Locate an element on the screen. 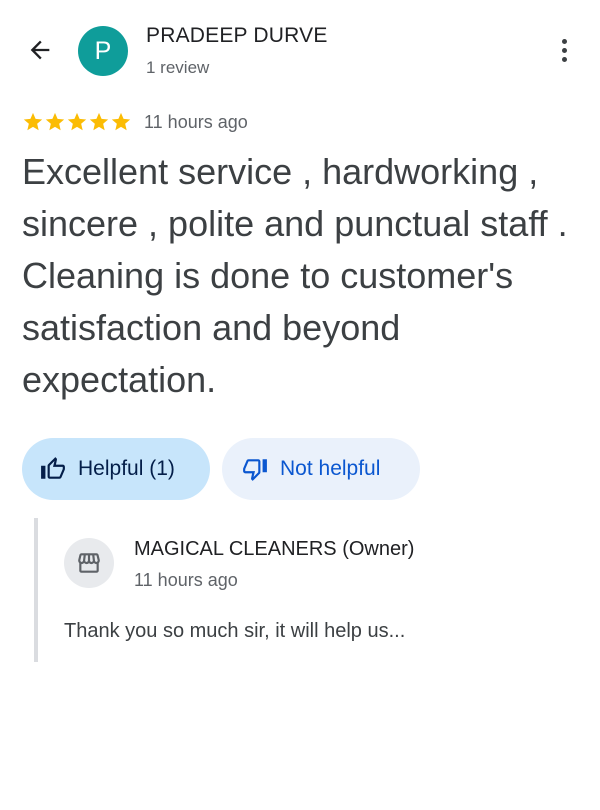 This screenshot has width=600, height=810. not-helpful-button: Not helpful is located at coordinates (321, 469).